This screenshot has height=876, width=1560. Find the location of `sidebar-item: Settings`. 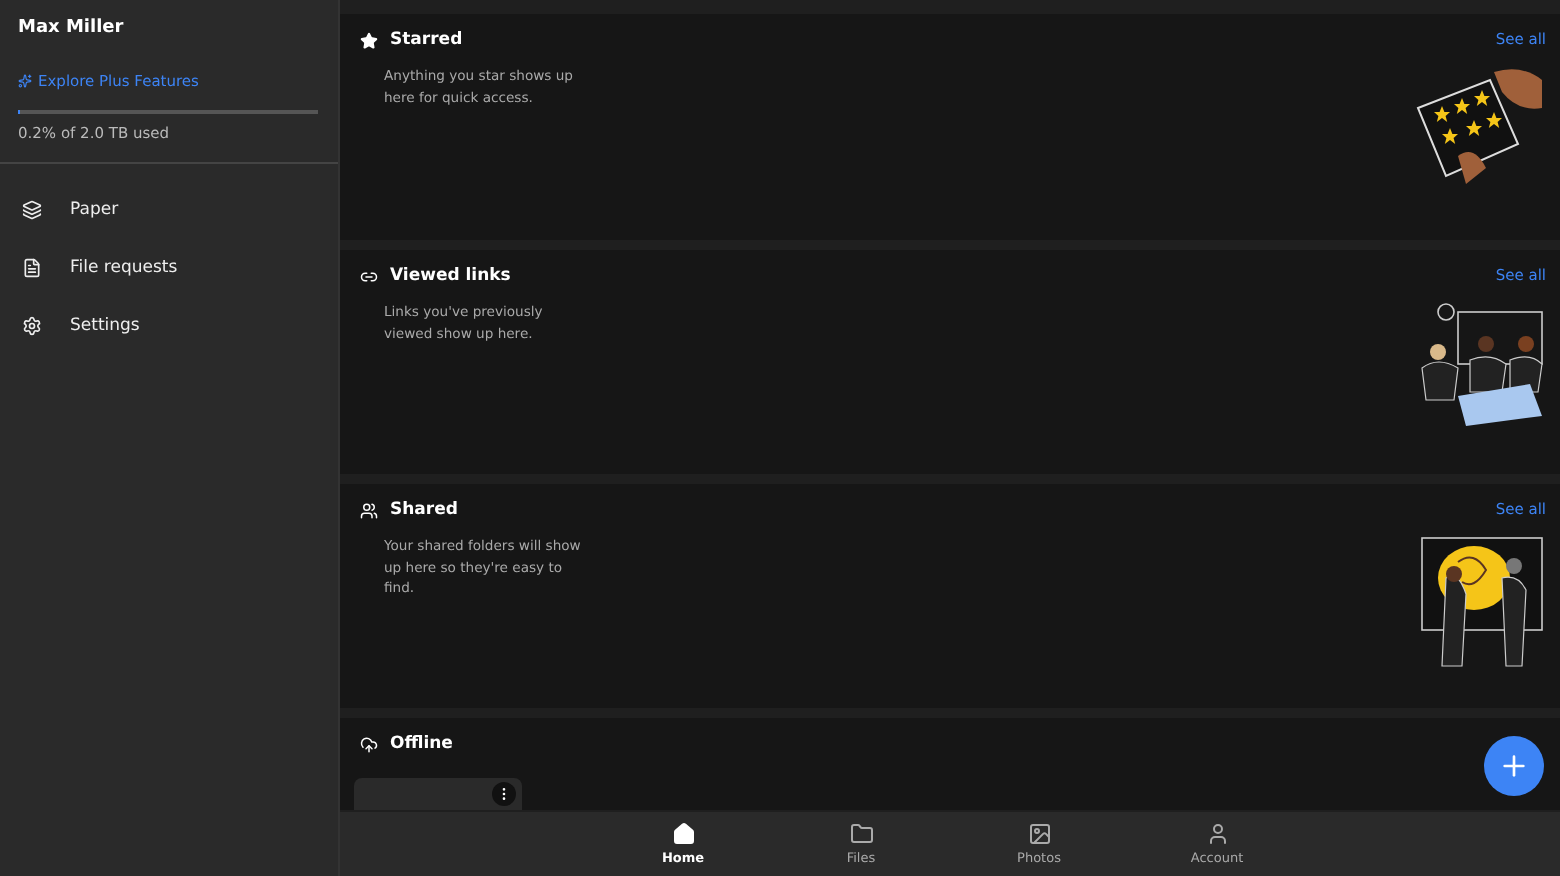

sidebar-item: Settings is located at coordinates (169, 325).